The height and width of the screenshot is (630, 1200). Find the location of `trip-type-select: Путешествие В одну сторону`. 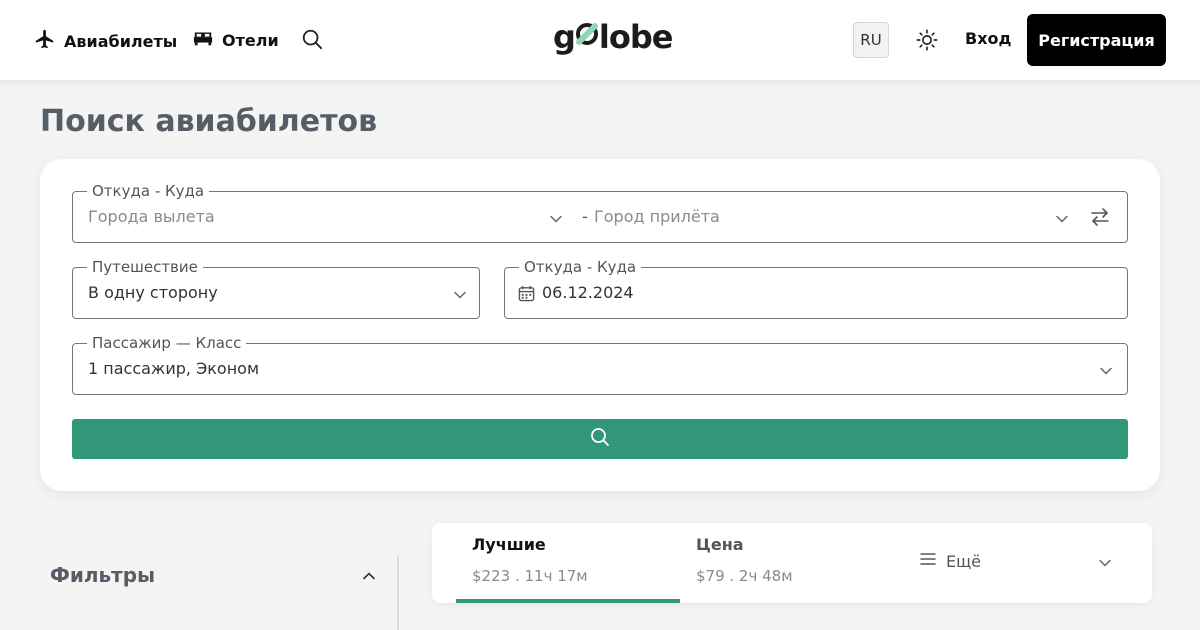

trip-type-select: Путешествие В одну сторону is located at coordinates (276, 288).